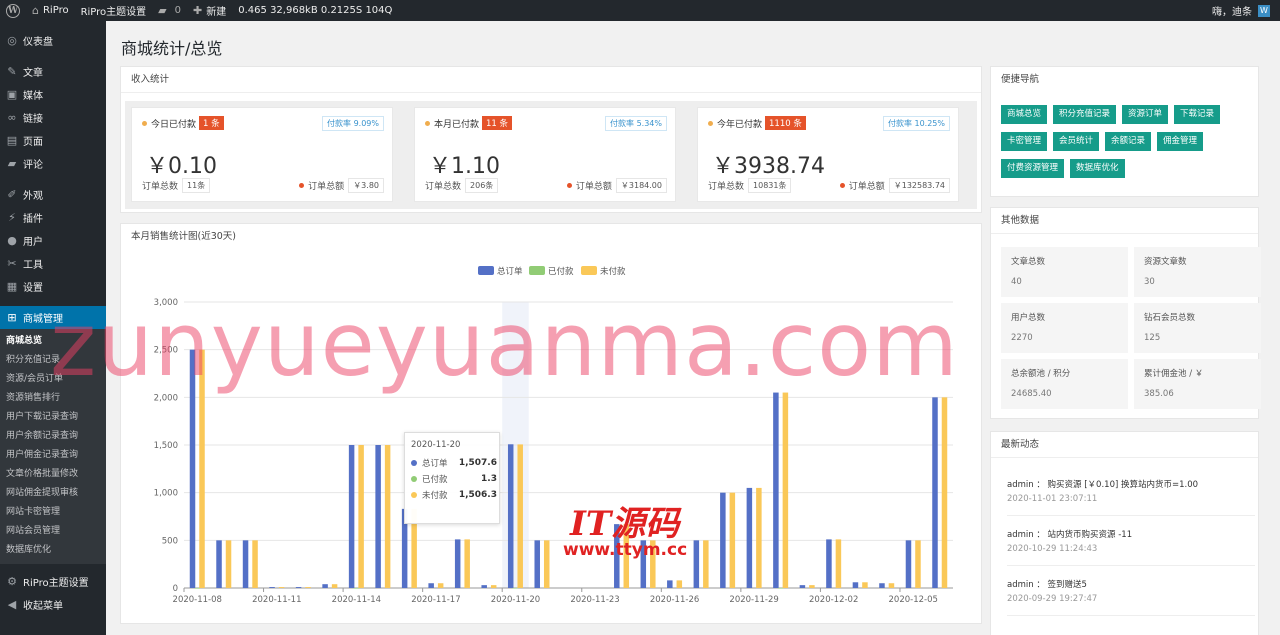  Describe the element at coordinates (53, 217) in the screenshot. I see `sidebar-item-plugin: ⚡ 插件` at that location.